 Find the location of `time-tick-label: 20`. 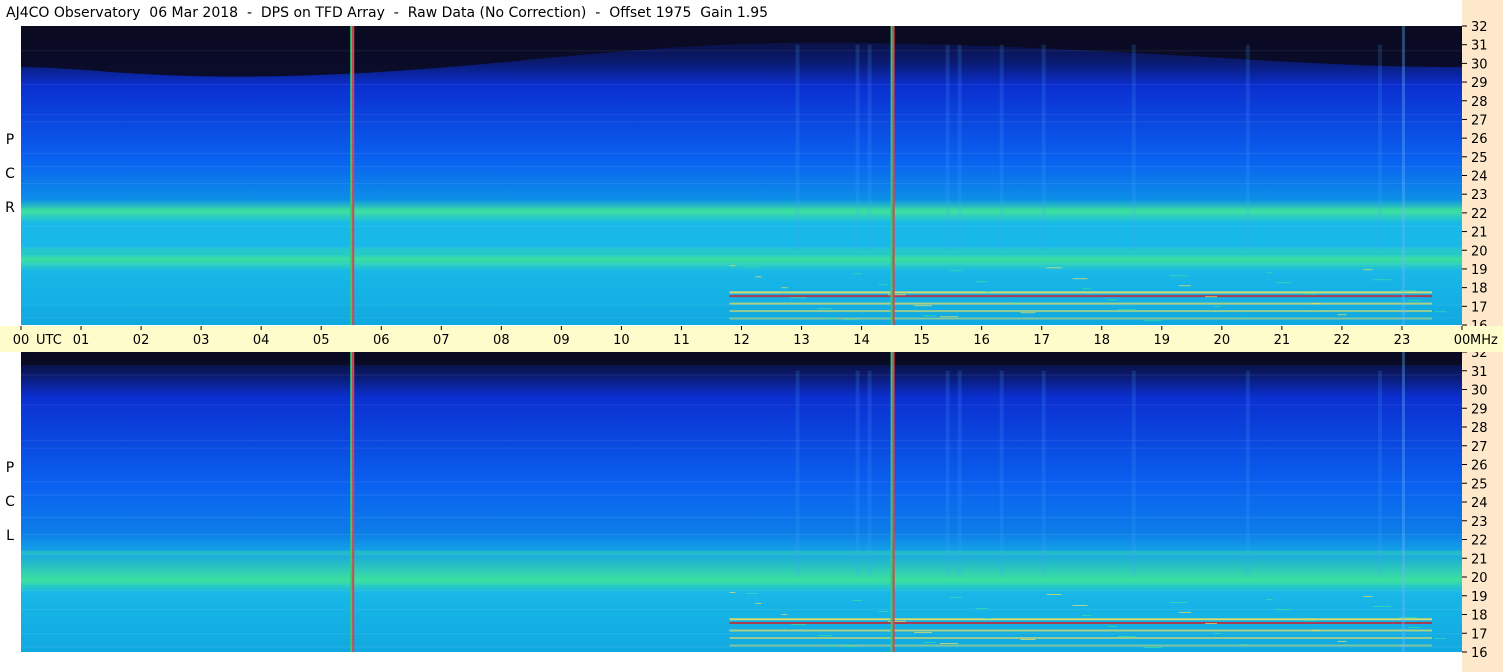

time-tick-label: 20 is located at coordinates (1222, 340).